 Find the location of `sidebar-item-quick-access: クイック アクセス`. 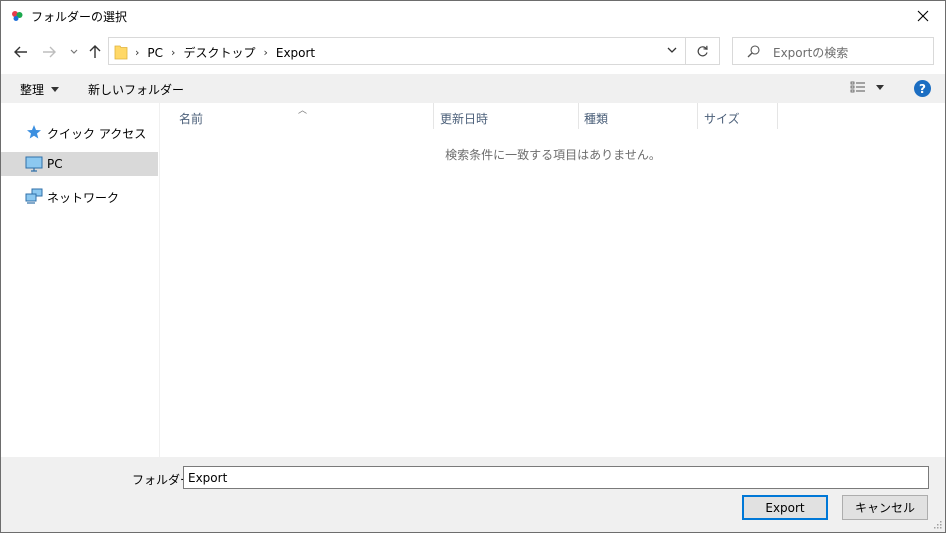

sidebar-item-quick-access: クイック アクセス is located at coordinates (79, 132).